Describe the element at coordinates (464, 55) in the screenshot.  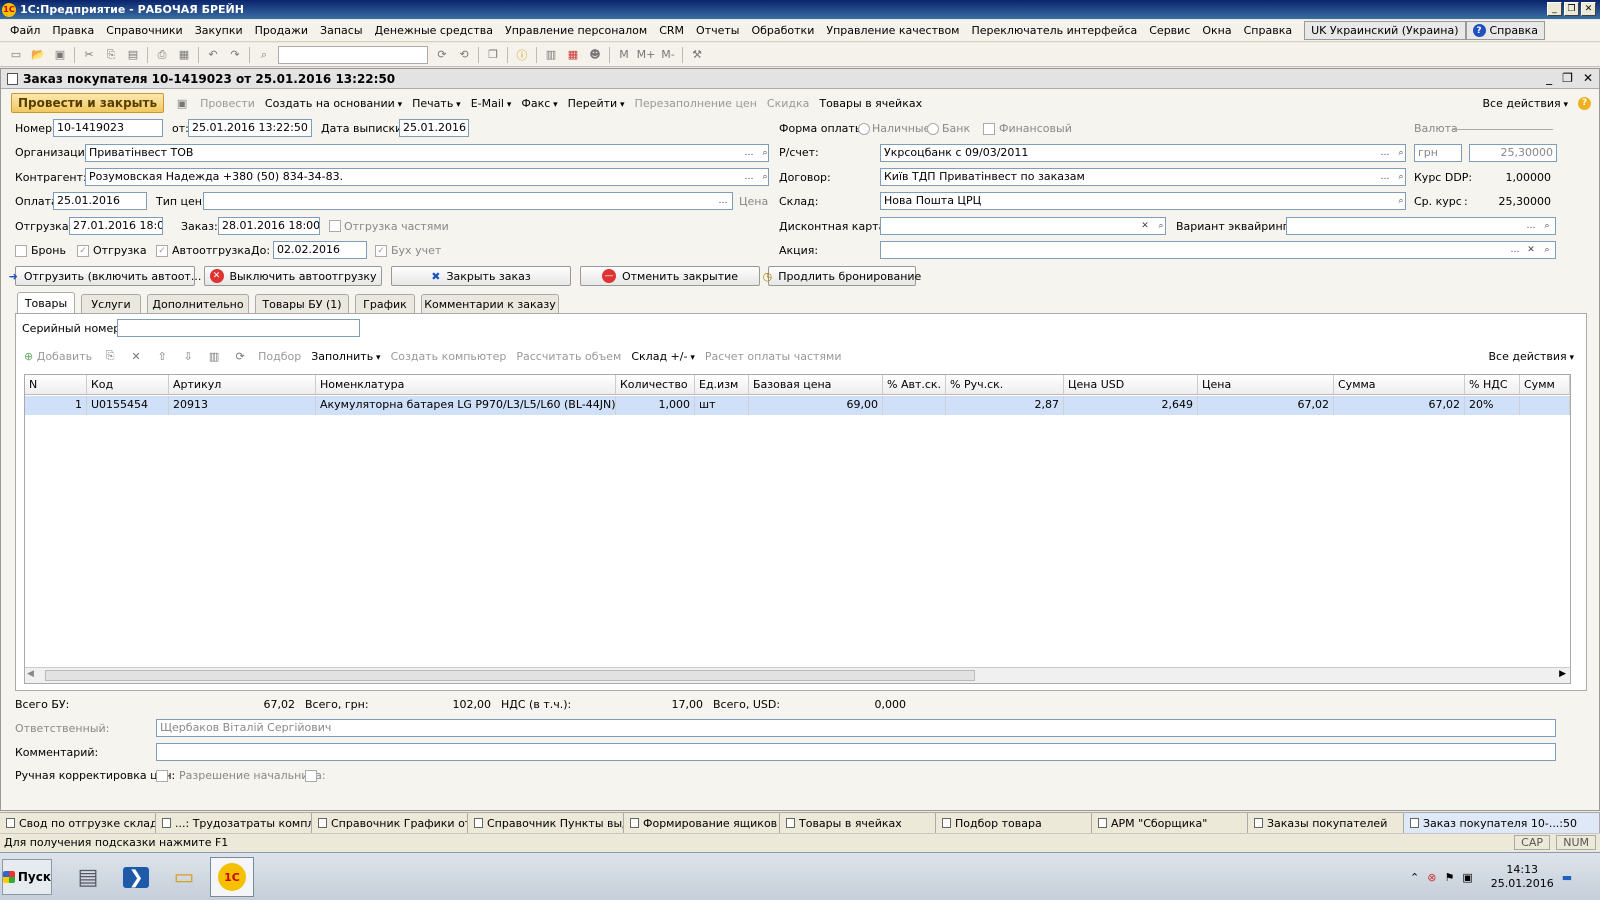
I see `find-prev-icon: ⟲` at that location.